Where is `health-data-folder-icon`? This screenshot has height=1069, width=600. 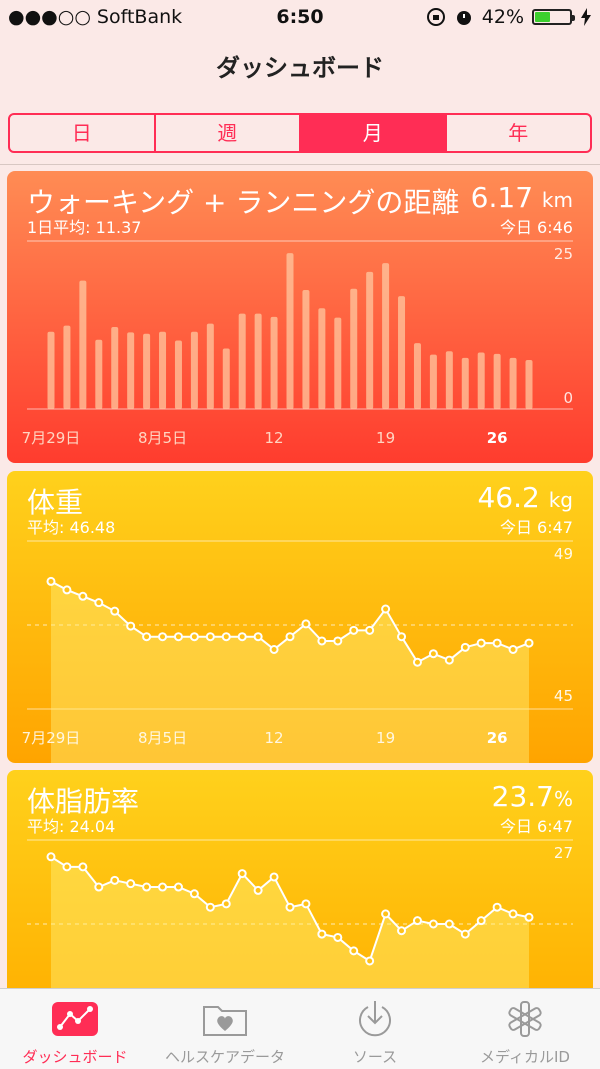
health-data-folder-icon is located at coordinates (225, 1021).